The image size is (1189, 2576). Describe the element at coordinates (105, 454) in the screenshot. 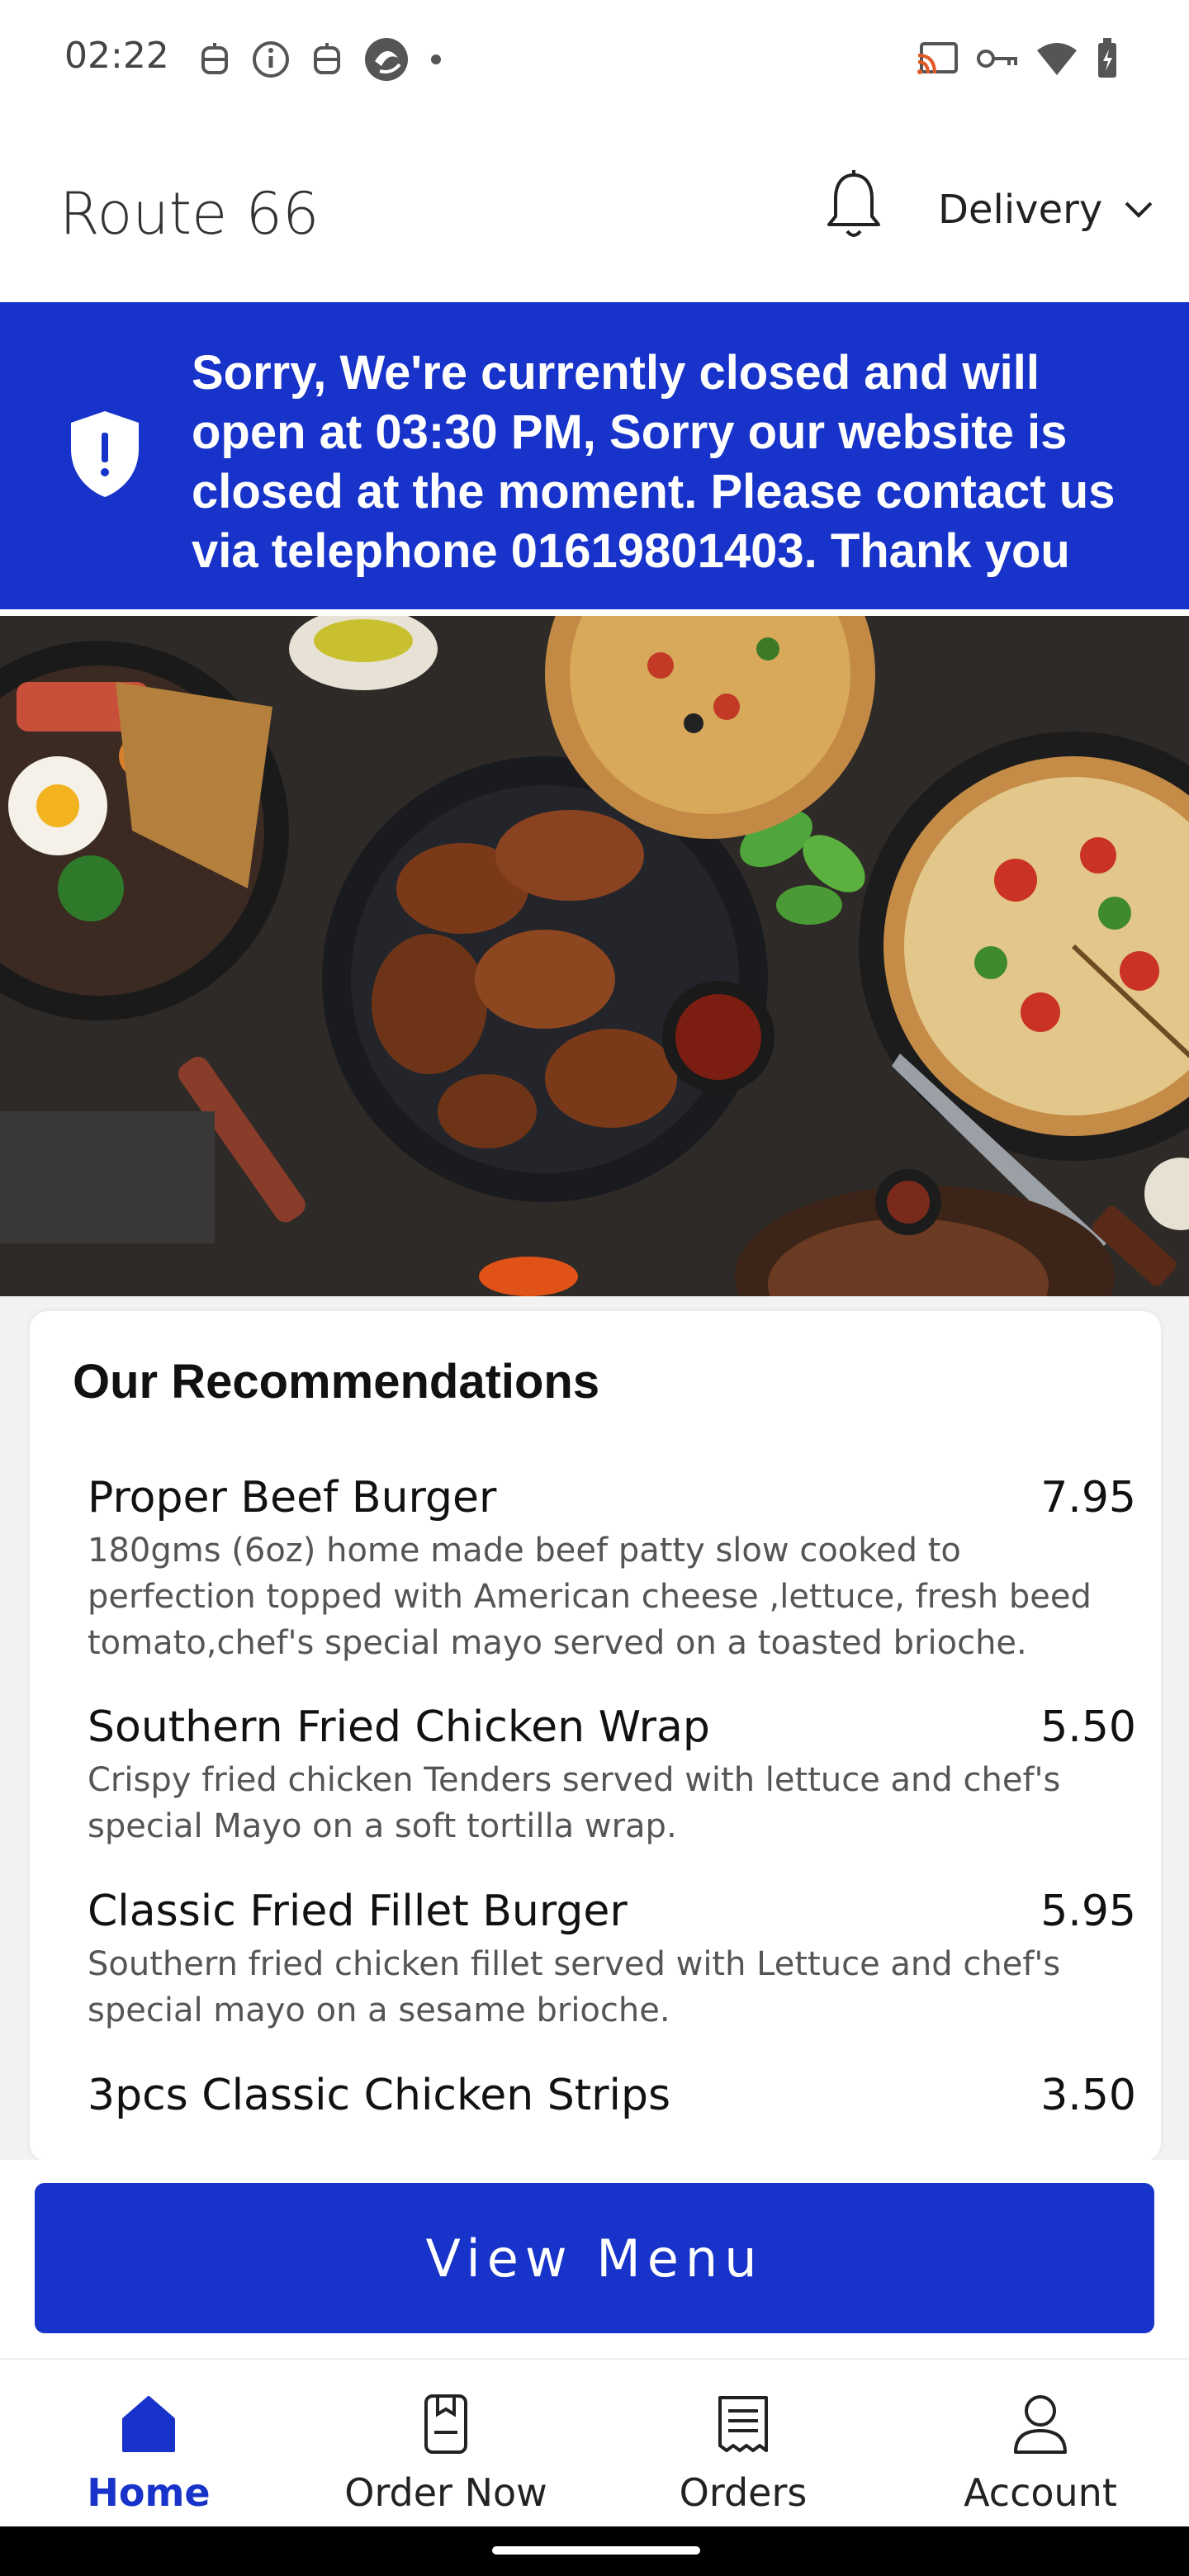

I see `shield-alert-icon` at that location.